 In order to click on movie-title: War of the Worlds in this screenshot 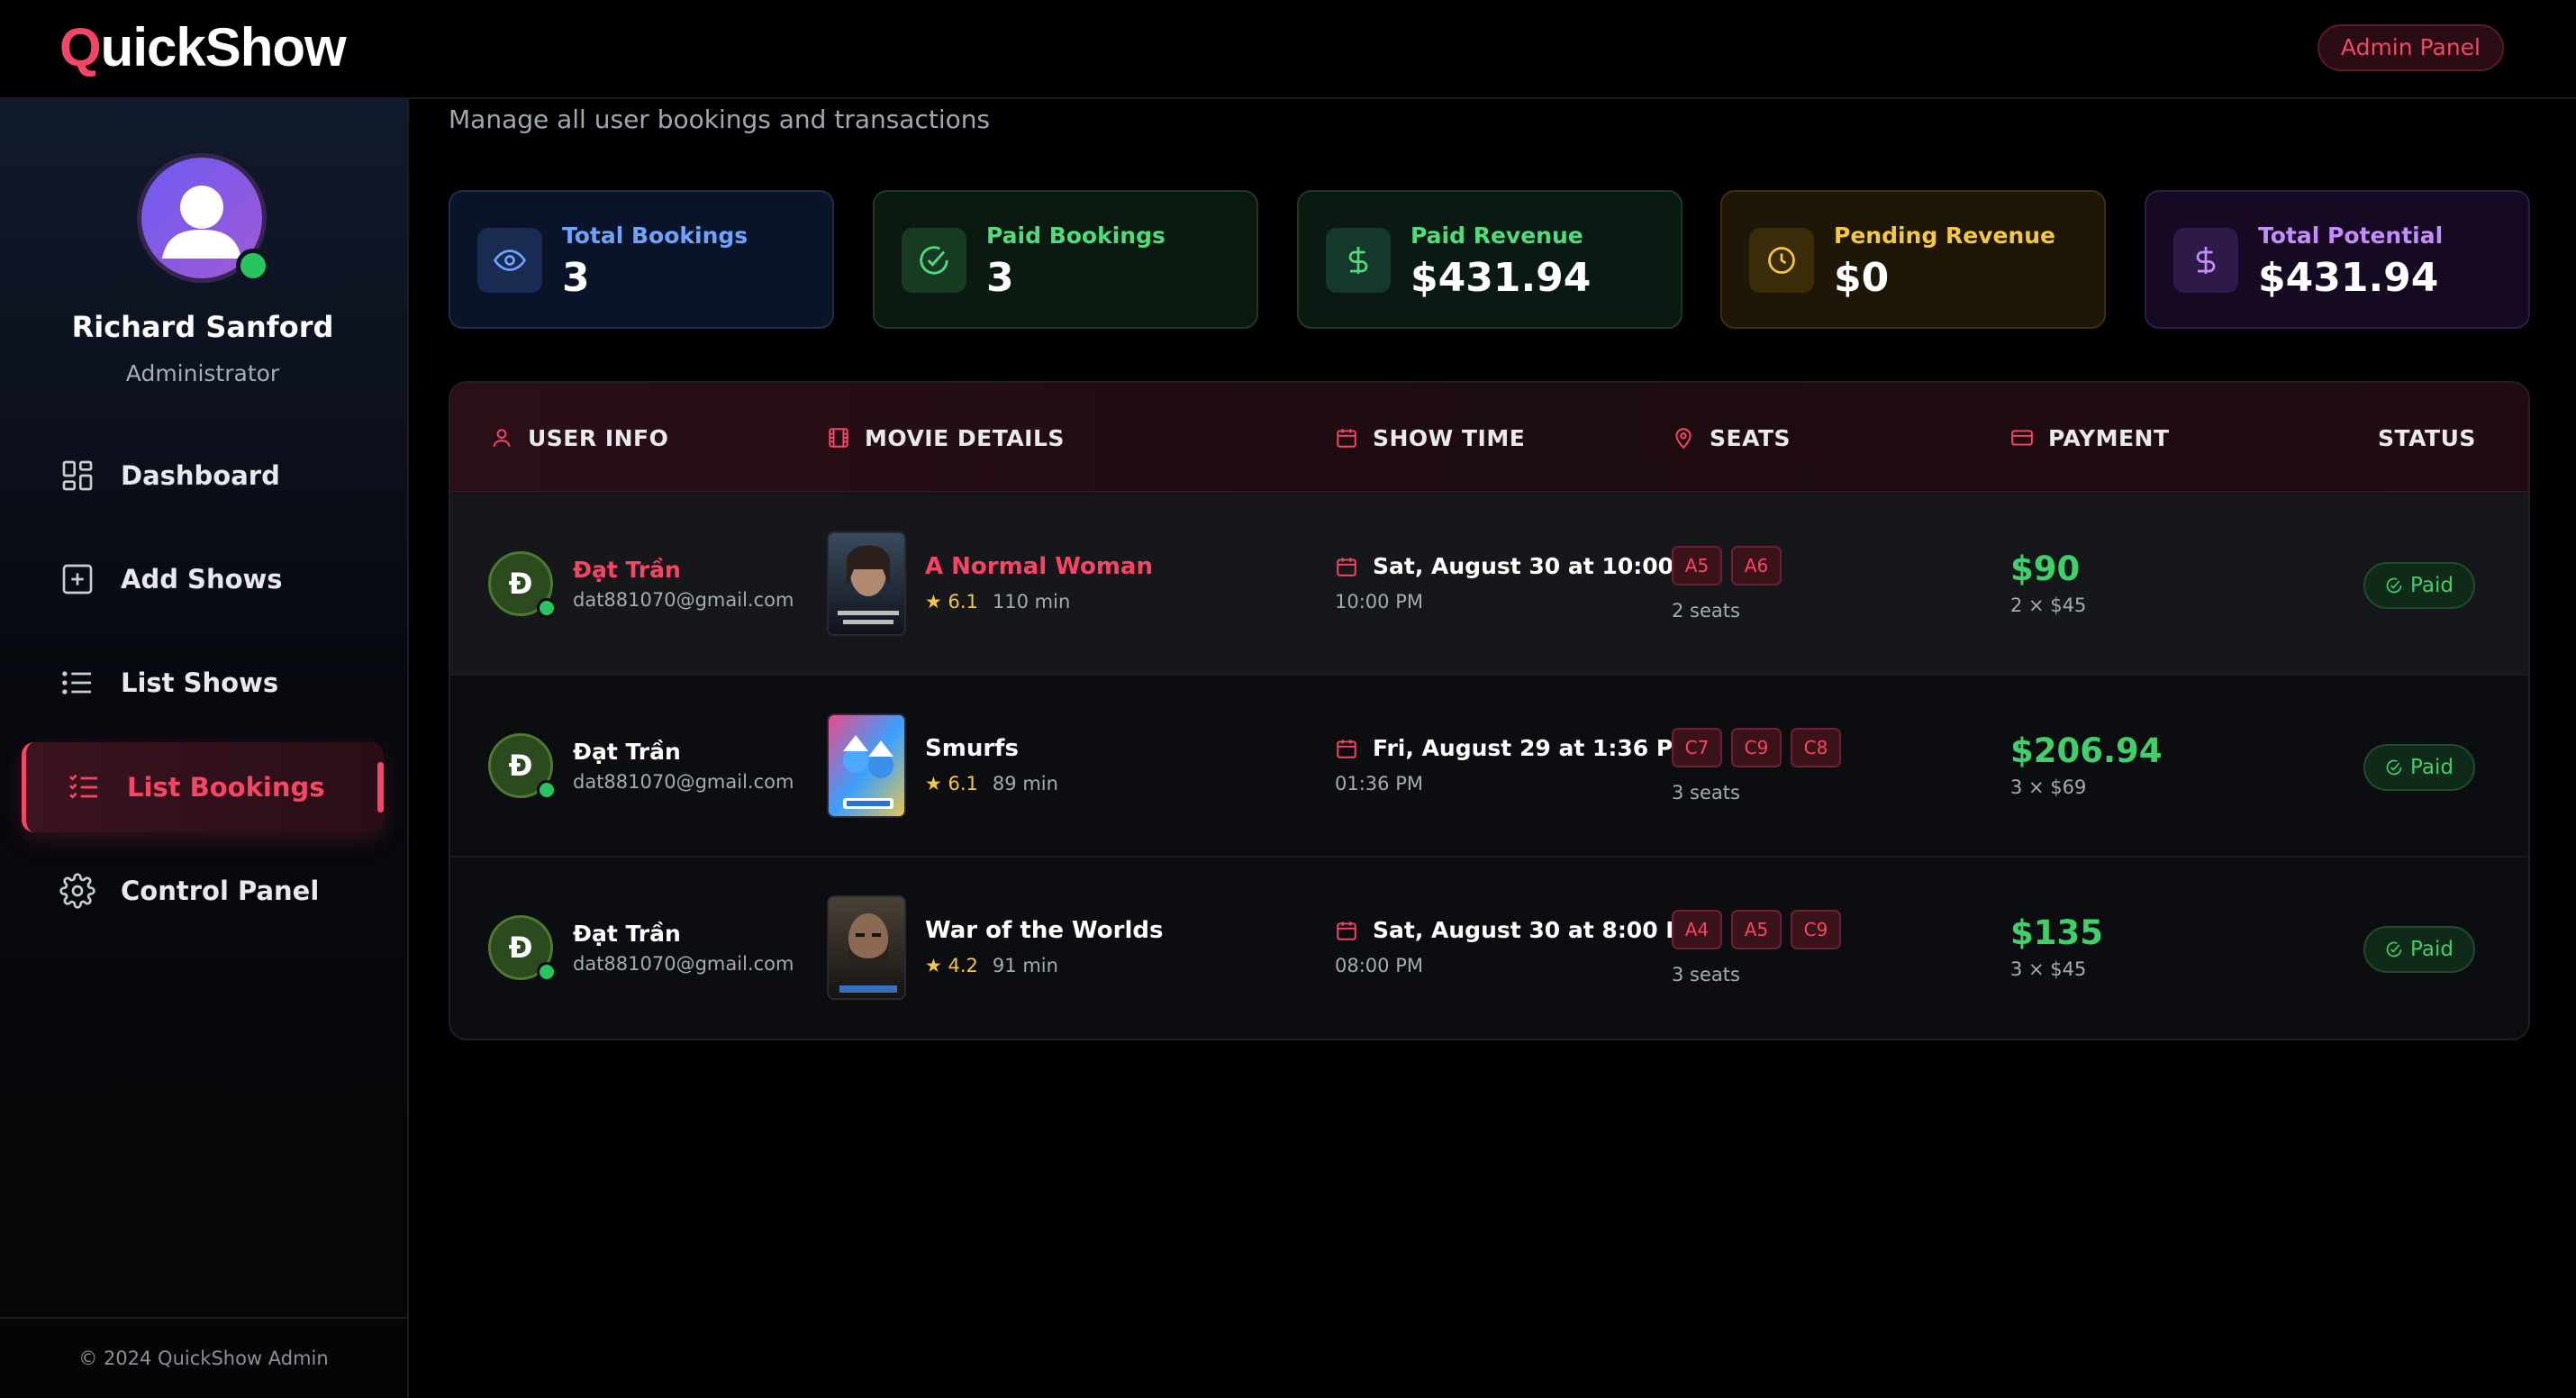, I will do `click(1044, 930)`.